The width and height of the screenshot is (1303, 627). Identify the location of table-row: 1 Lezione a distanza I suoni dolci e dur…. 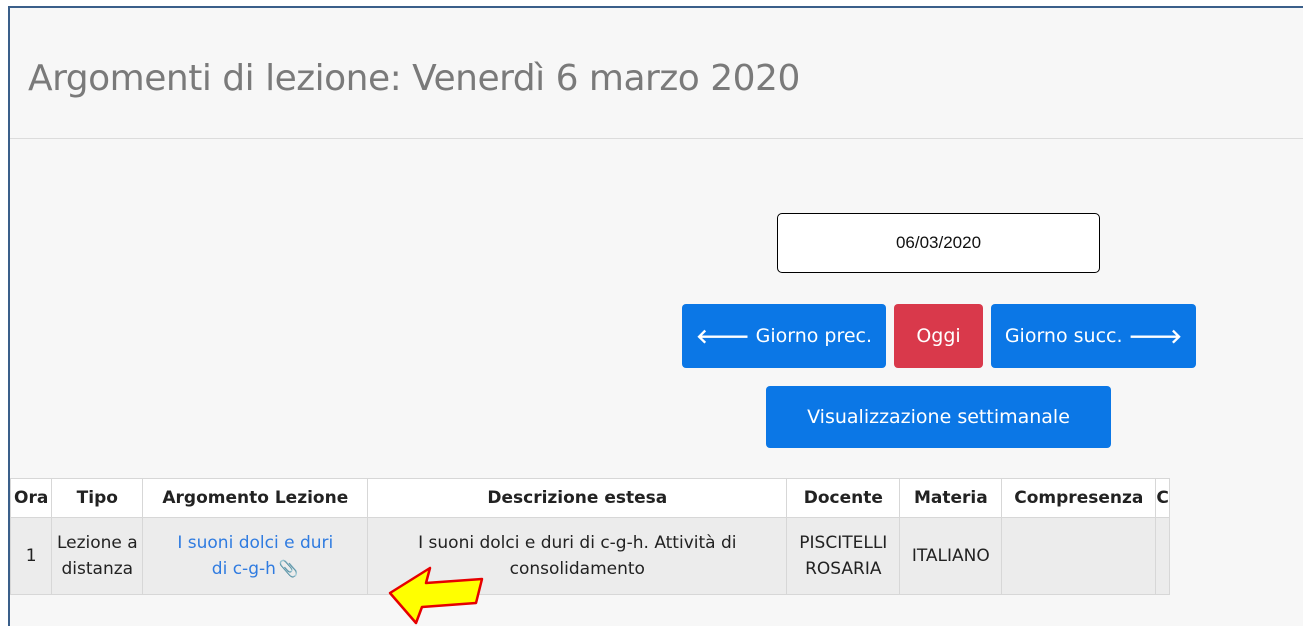
(589, 556).